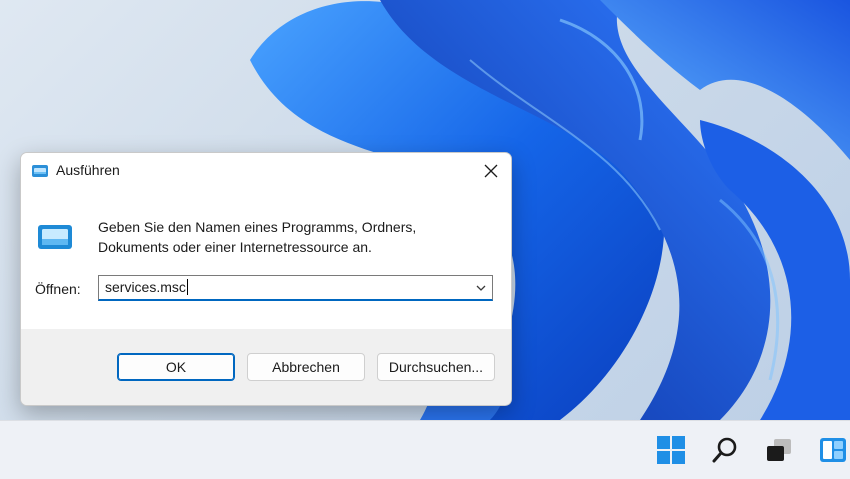 The width and height of the screenshot is (850, 479). I want to click on close-icon, so click(491, 171).